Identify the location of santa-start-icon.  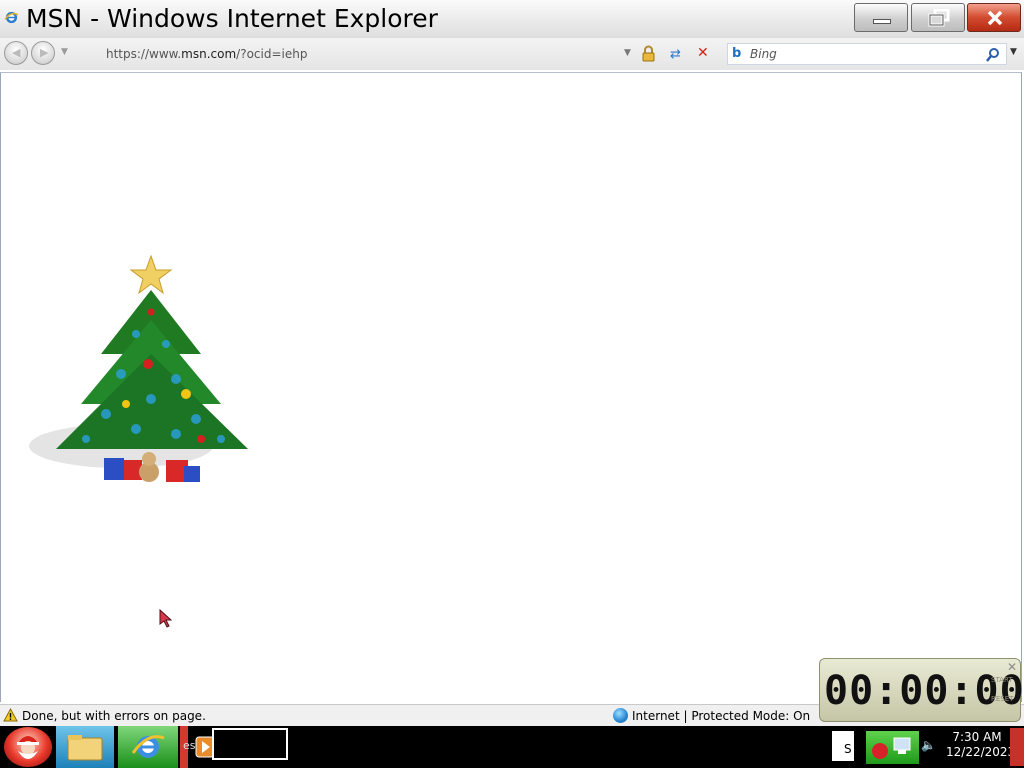
(28, 747).